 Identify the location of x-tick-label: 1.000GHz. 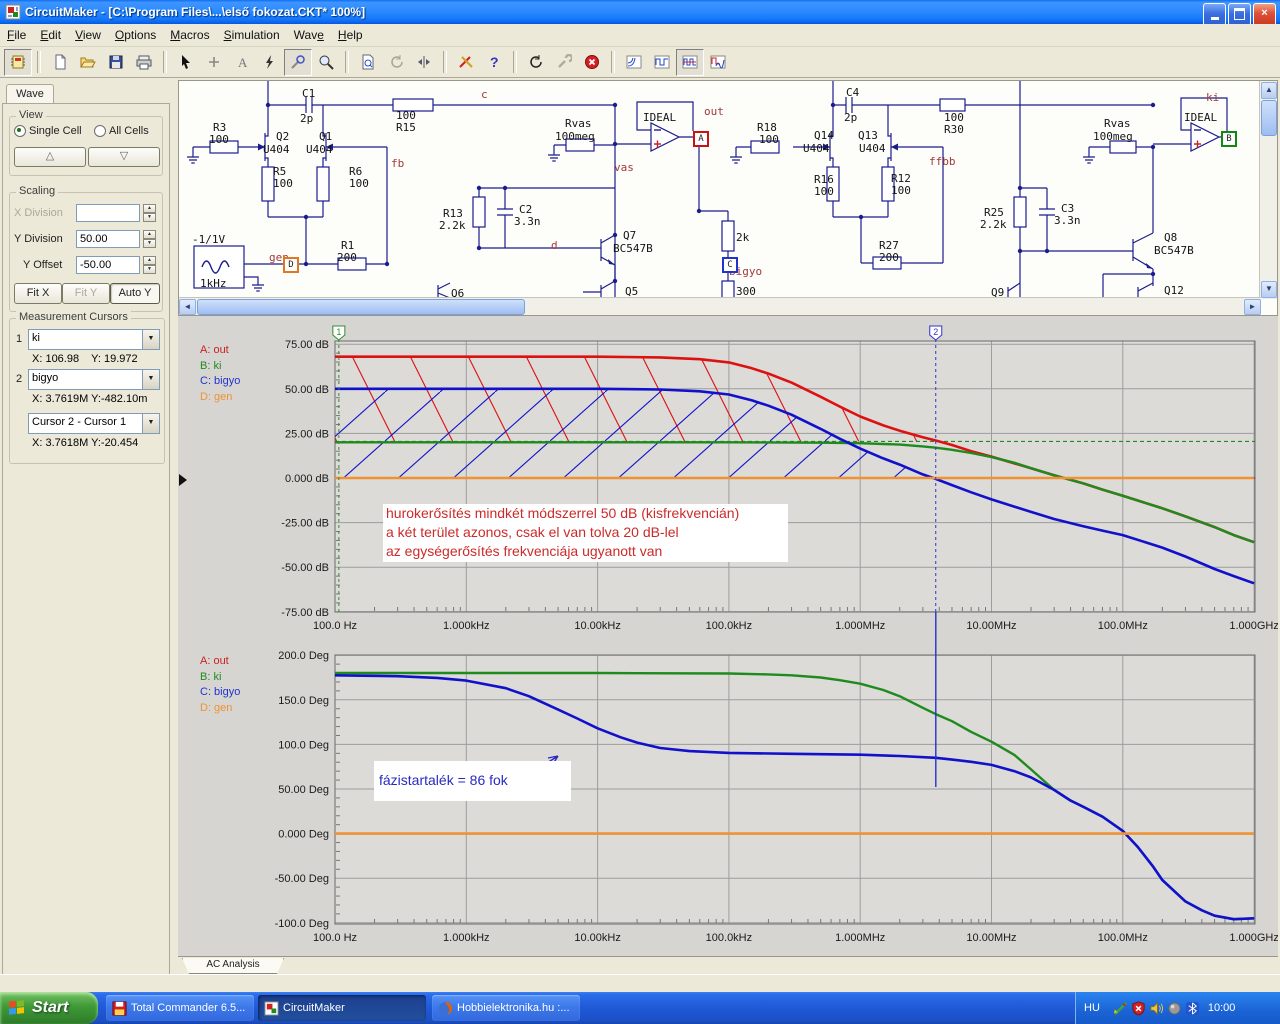
(1253, 626).